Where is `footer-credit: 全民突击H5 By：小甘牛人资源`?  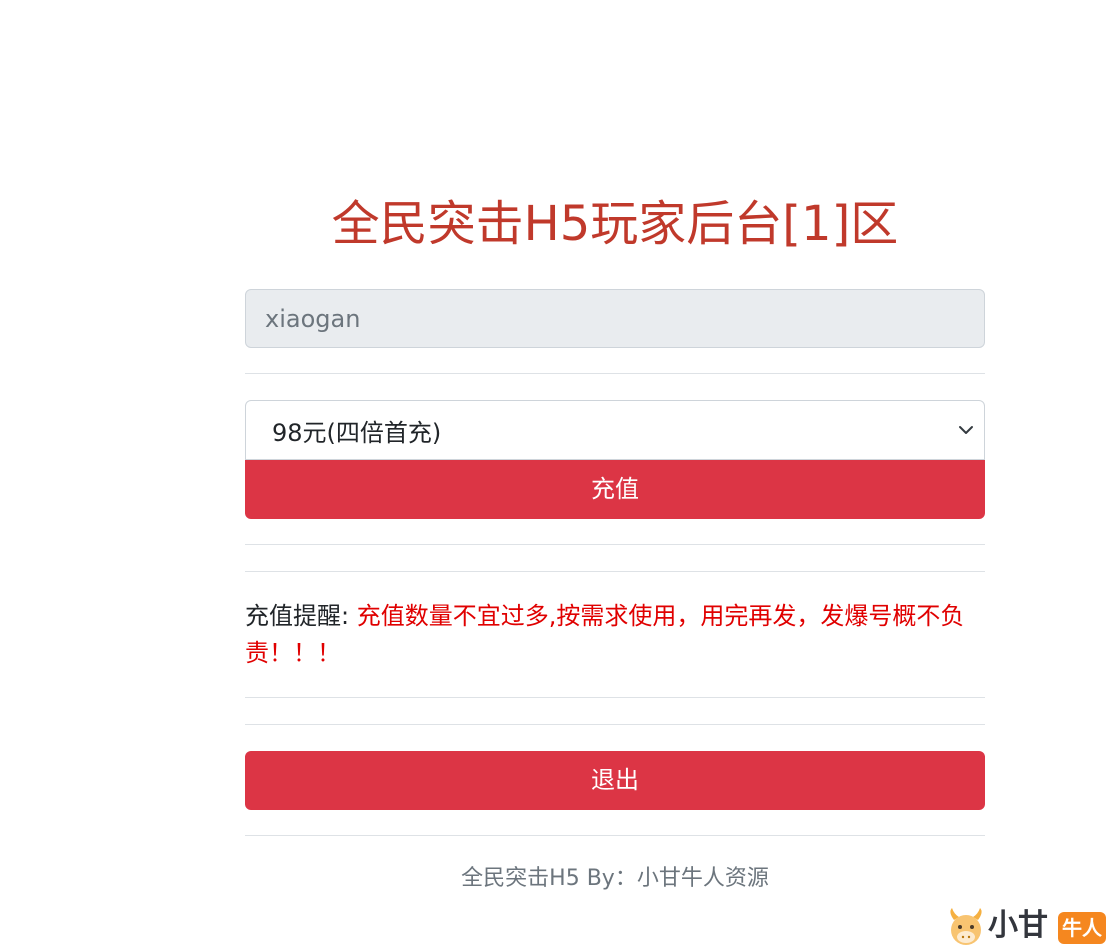
footer-credit: 全民突击H5 By：小甘牛人资源 is located at coordinates (615, 878).